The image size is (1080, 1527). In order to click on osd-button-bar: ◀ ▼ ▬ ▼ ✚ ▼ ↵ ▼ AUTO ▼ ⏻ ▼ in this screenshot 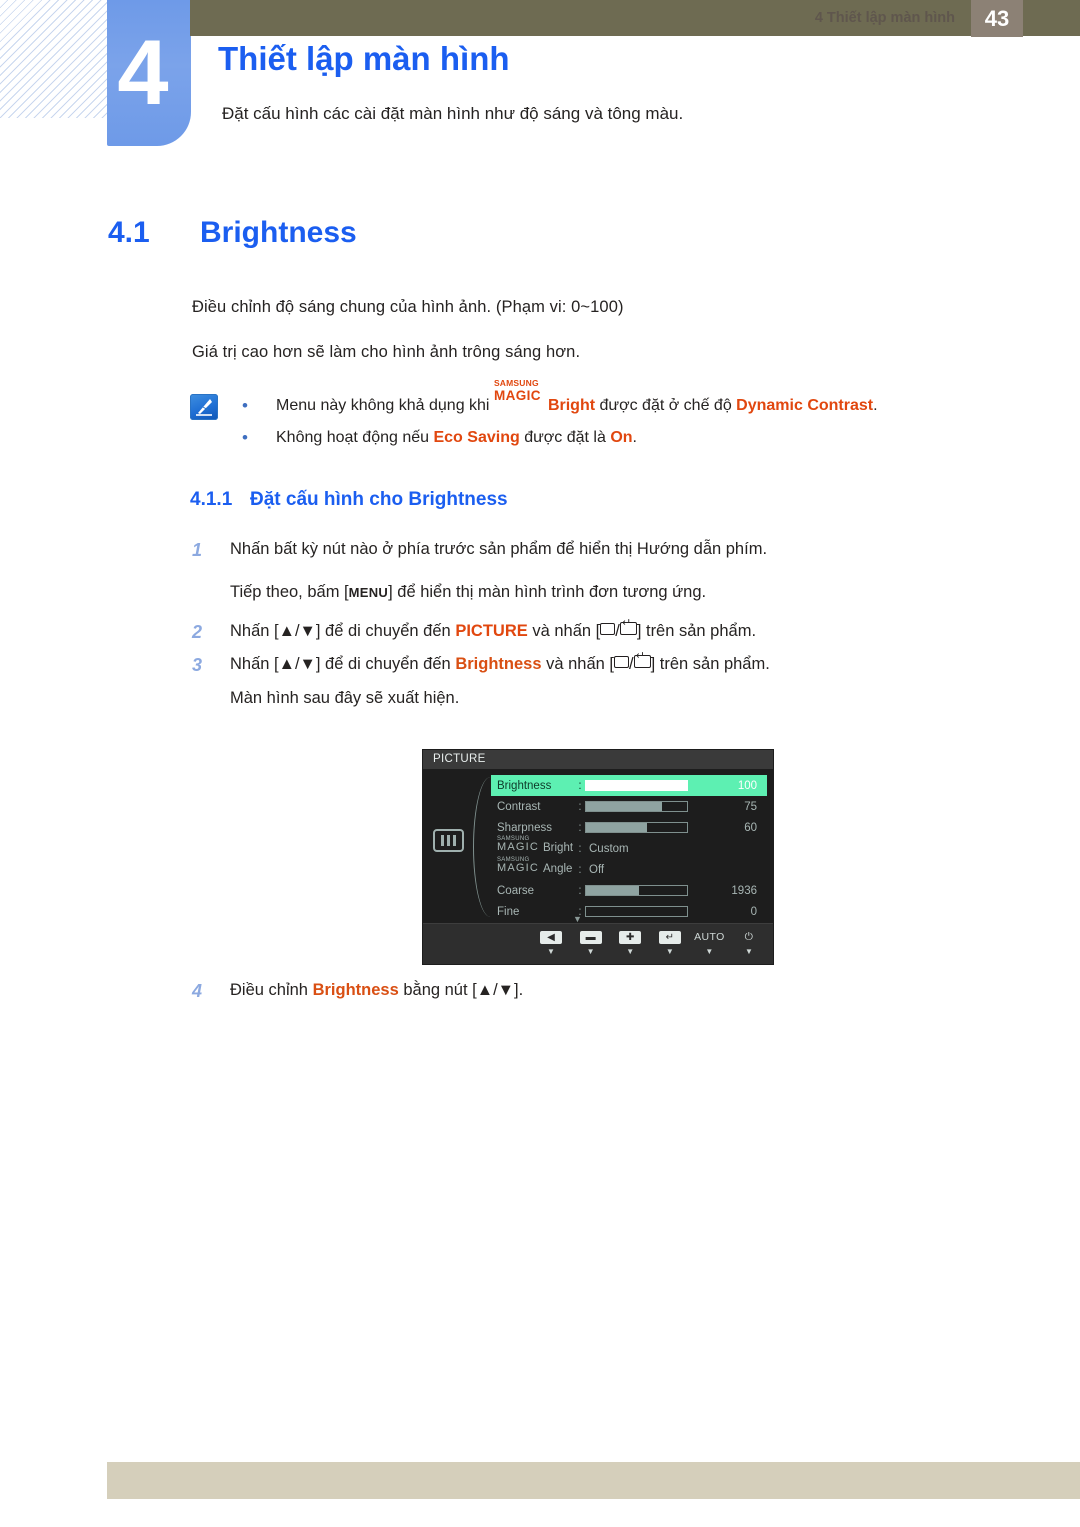, I will do `click(598, 943)`.